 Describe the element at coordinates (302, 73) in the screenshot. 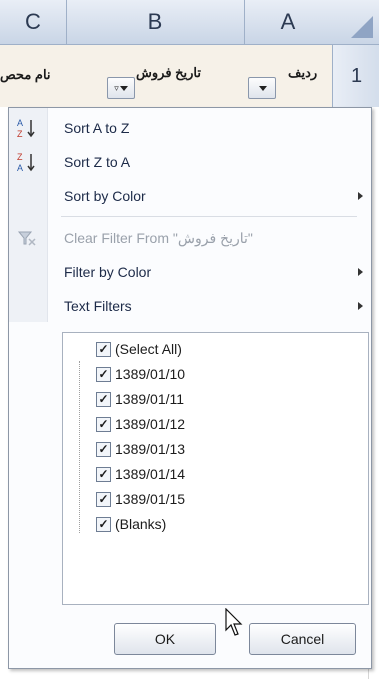

I see `cell-a1: ردیف` at that location.